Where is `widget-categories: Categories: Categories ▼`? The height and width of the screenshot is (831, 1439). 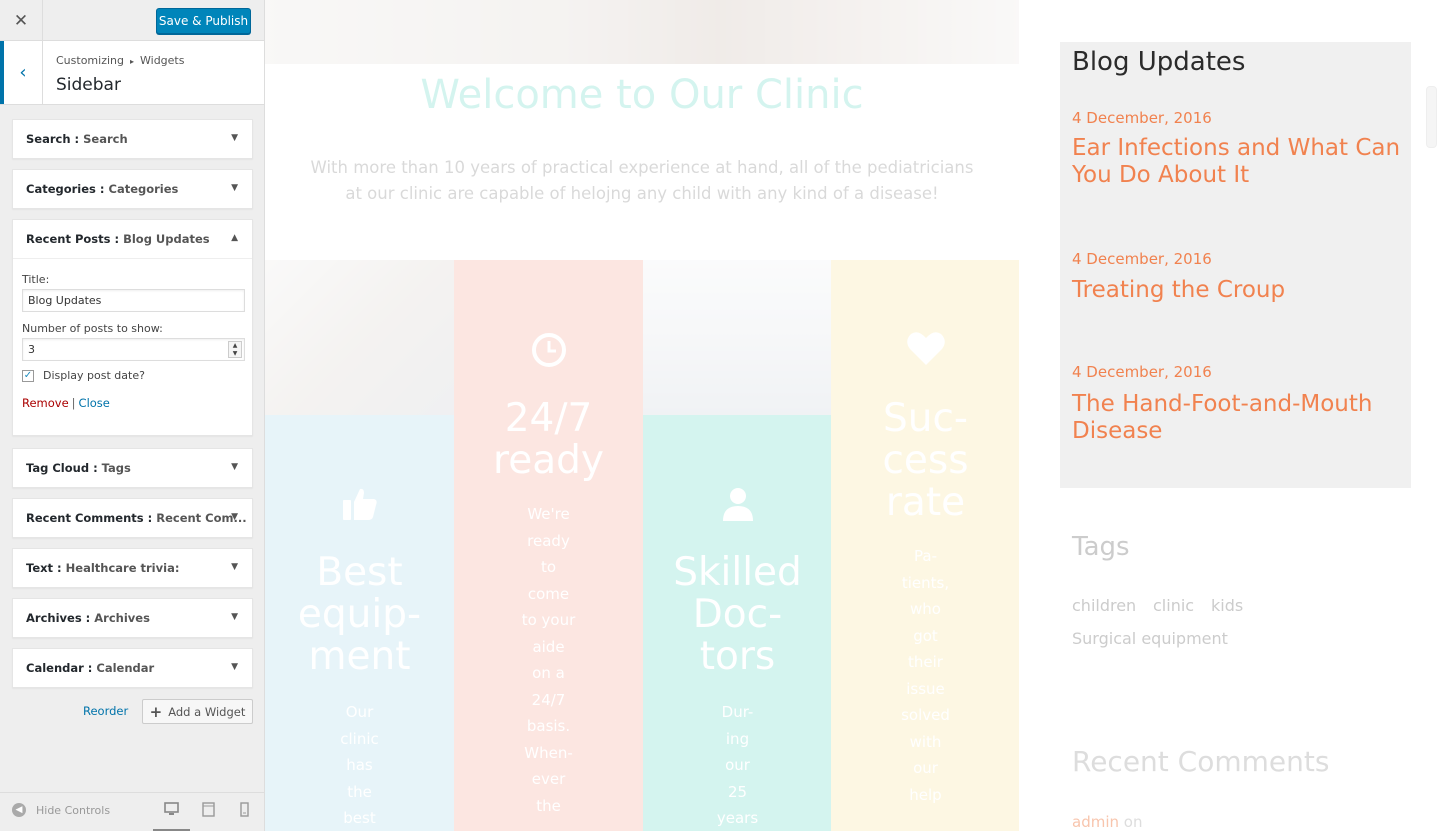
widget-categories: Categories: Categories ▼ is located at coordinates (132, 189).